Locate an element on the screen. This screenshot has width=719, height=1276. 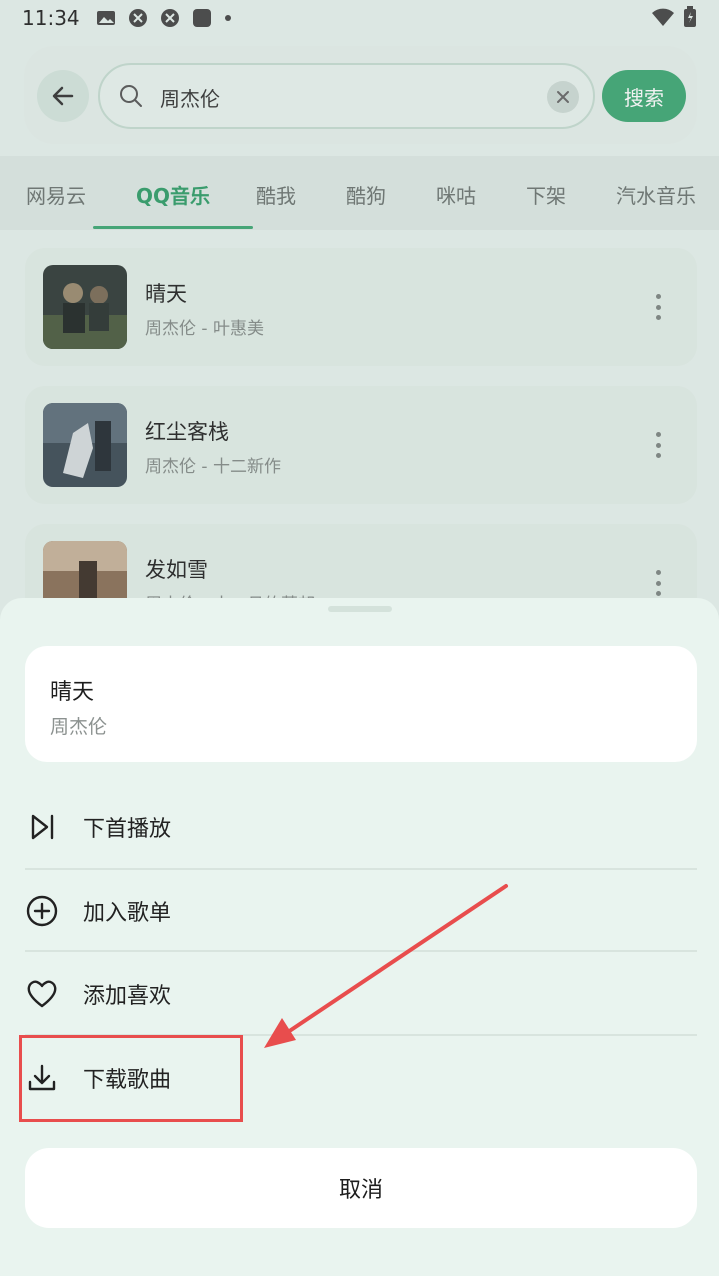
selected-song-card: 晴天 周杰伦 is located at coordinates (361, 704).